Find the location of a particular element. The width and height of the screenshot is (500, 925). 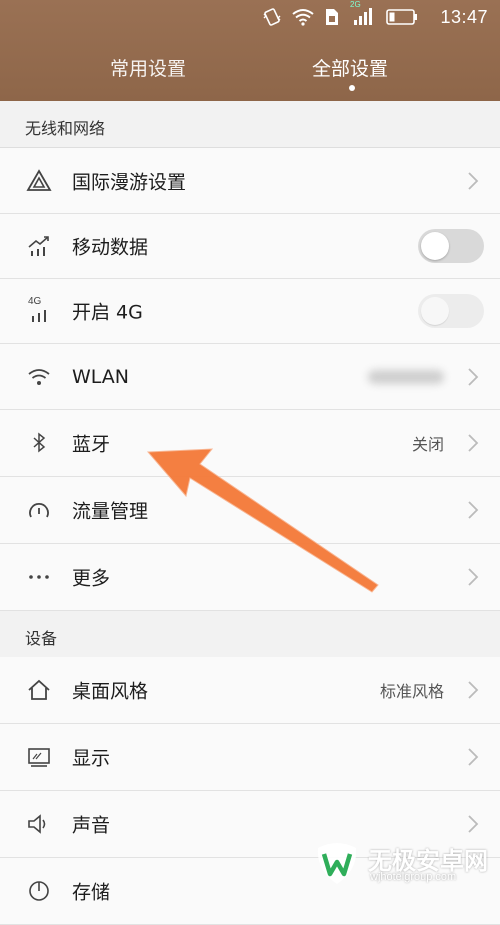

header: 2G 13:47 常用设置 全部设置 is located at coordinates (250, 50).